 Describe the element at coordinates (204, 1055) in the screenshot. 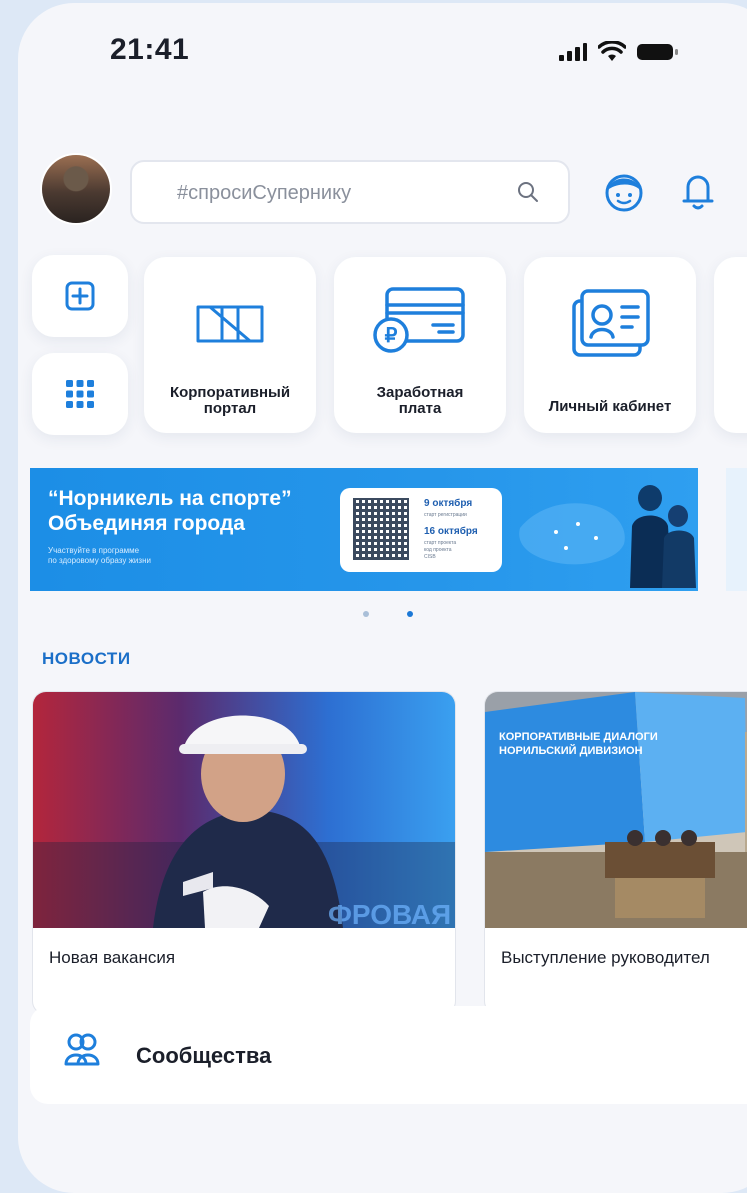

I see `communities-label: Сообщества` at that location.